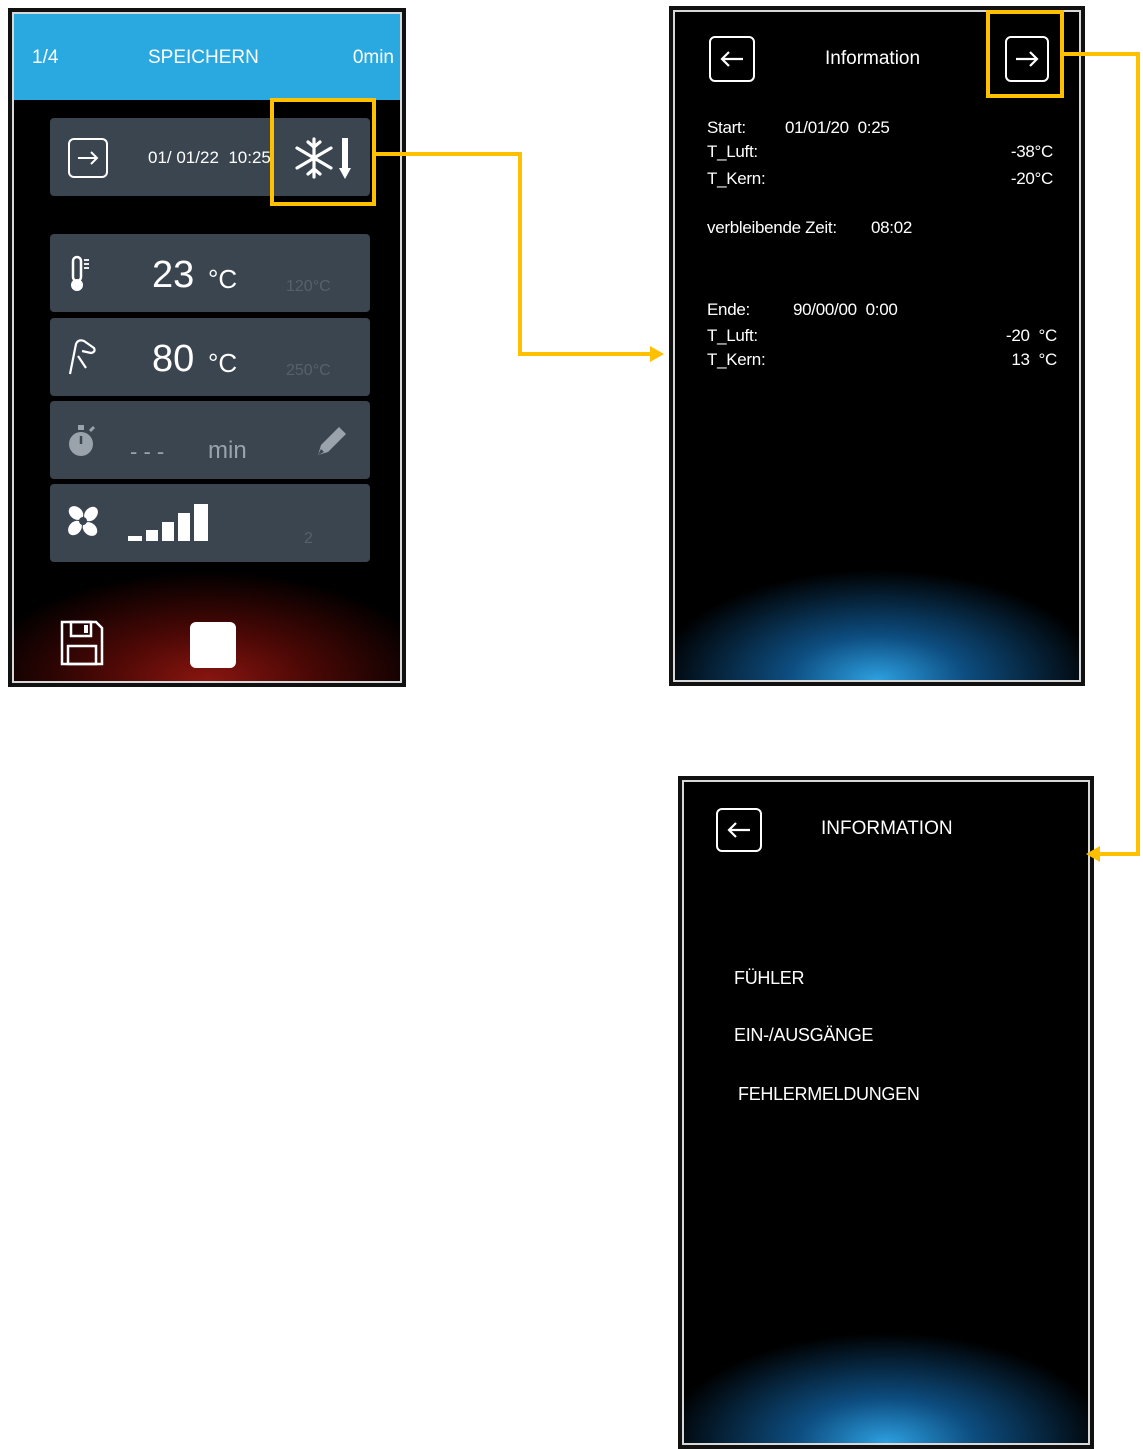 This screenshot has height=1449, width=1143. What do you see at coordinates (837, 127) in the screenshot?
I see `start-value: 01/01/20 0:25` at bounding box center [837, 127].